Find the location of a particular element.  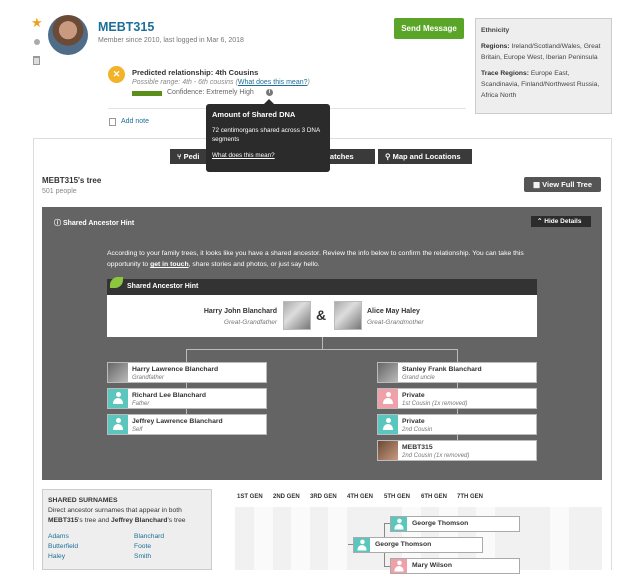

generation-label: 1ST GEN is located at coordinates (250, 497).